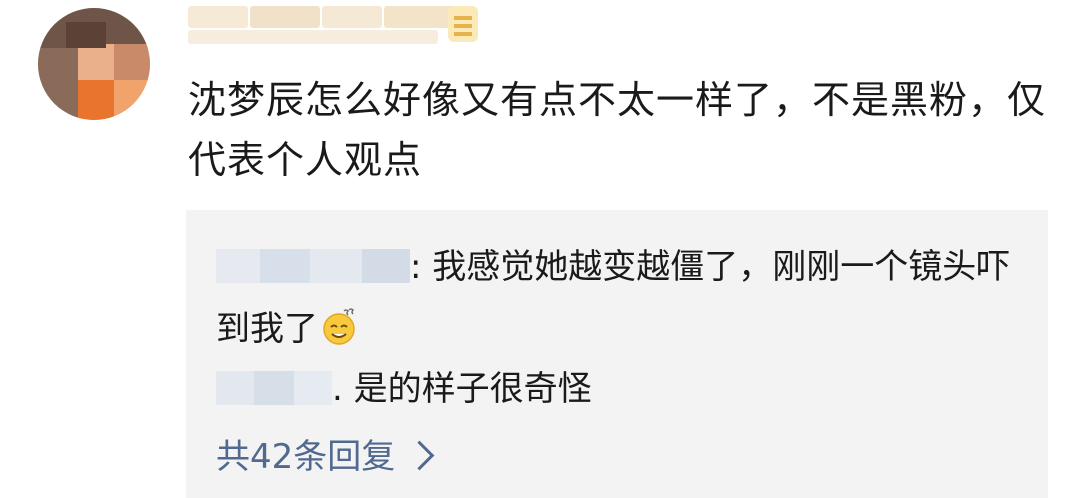  What do you see at coordinates (472, 389) in the screenshot?
I see `reply-text: 是的样子很奇怪` at bounding box center [472, 389].